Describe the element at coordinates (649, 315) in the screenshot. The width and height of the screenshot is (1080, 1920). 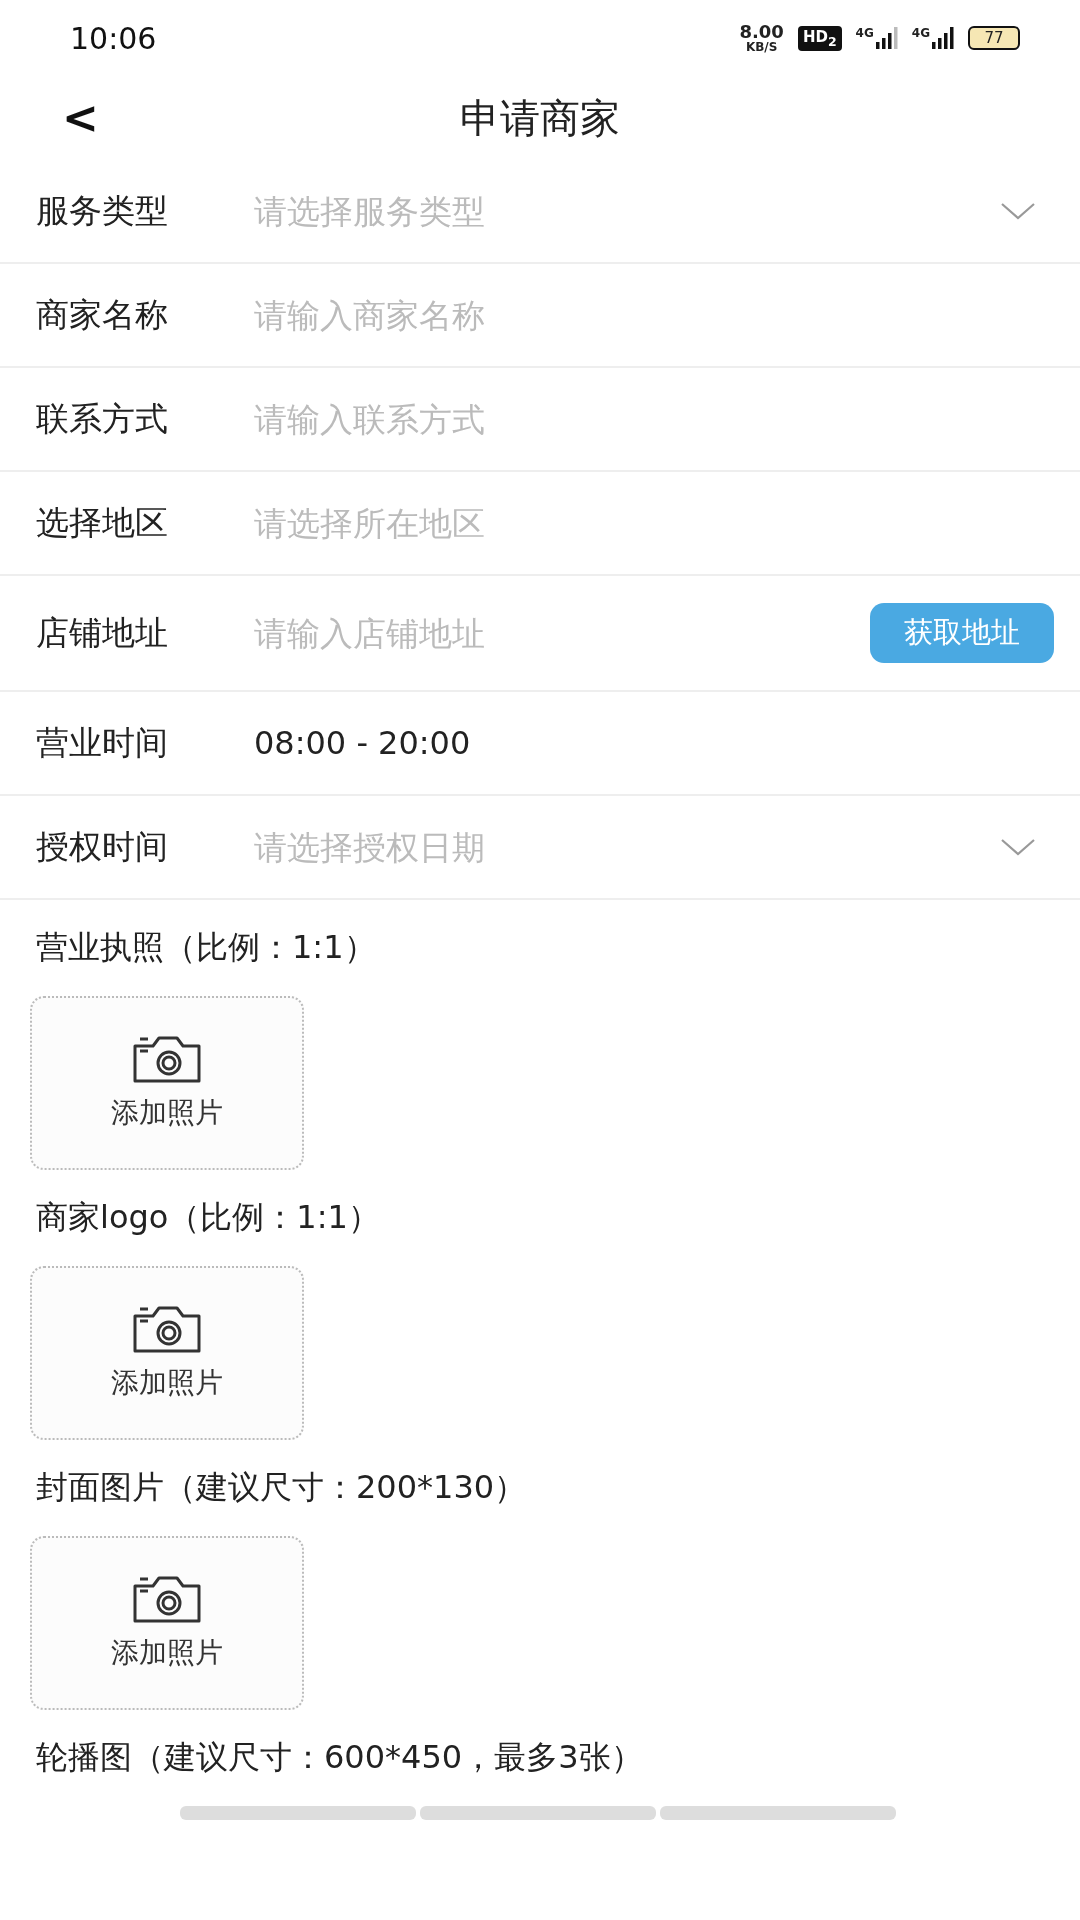
I see `input-field: 请输入商家名称` at that location.